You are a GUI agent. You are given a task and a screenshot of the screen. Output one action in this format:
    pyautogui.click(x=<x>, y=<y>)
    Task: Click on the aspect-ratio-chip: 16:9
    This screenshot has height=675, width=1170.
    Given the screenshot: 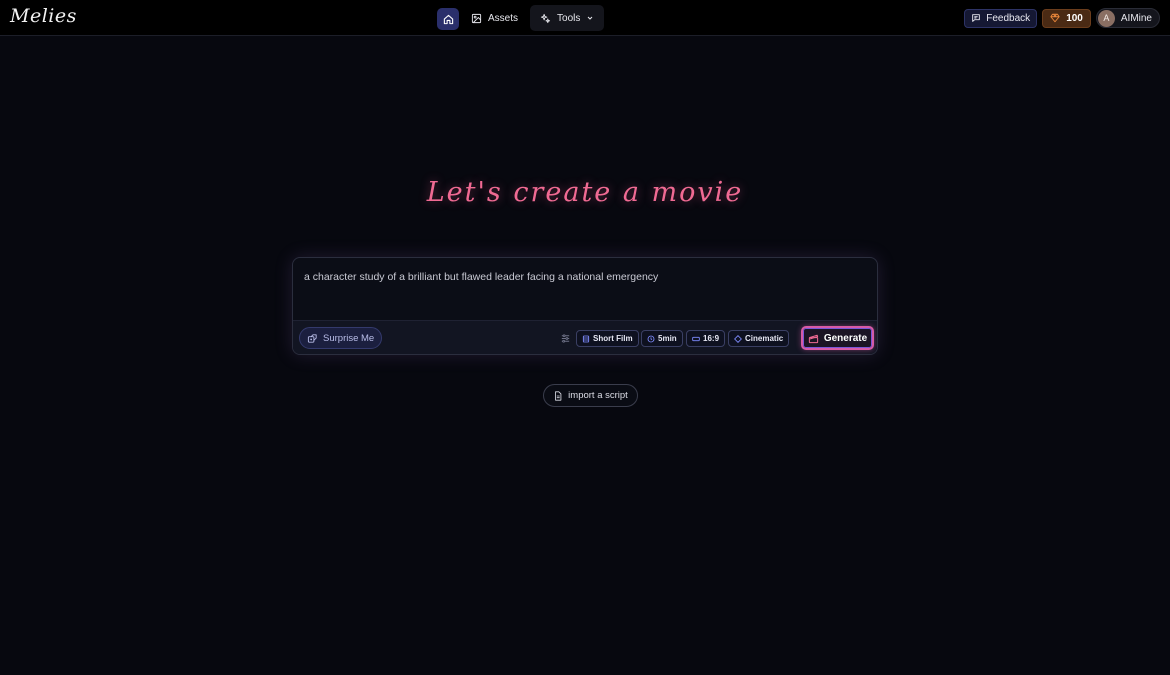 What is the action you would take?
    pyautogui.click(x=706, y=338)
    